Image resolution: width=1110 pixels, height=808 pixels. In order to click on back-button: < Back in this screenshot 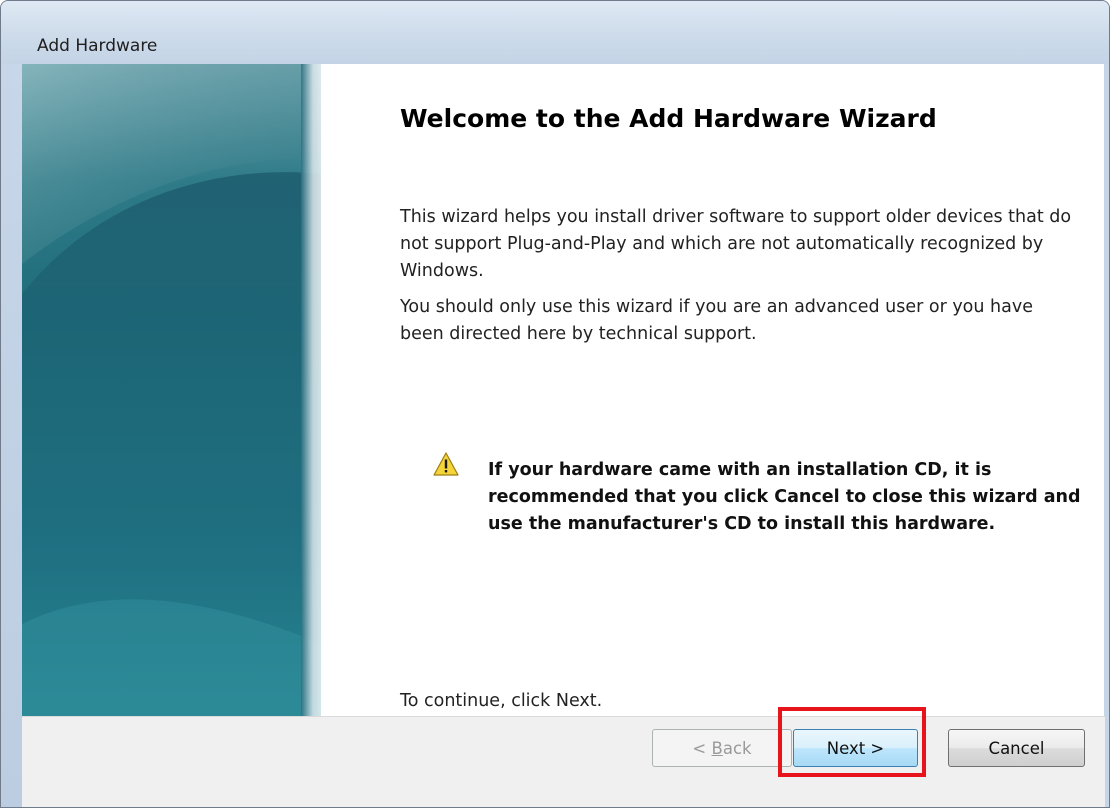, I will do `click(722, 748)`.